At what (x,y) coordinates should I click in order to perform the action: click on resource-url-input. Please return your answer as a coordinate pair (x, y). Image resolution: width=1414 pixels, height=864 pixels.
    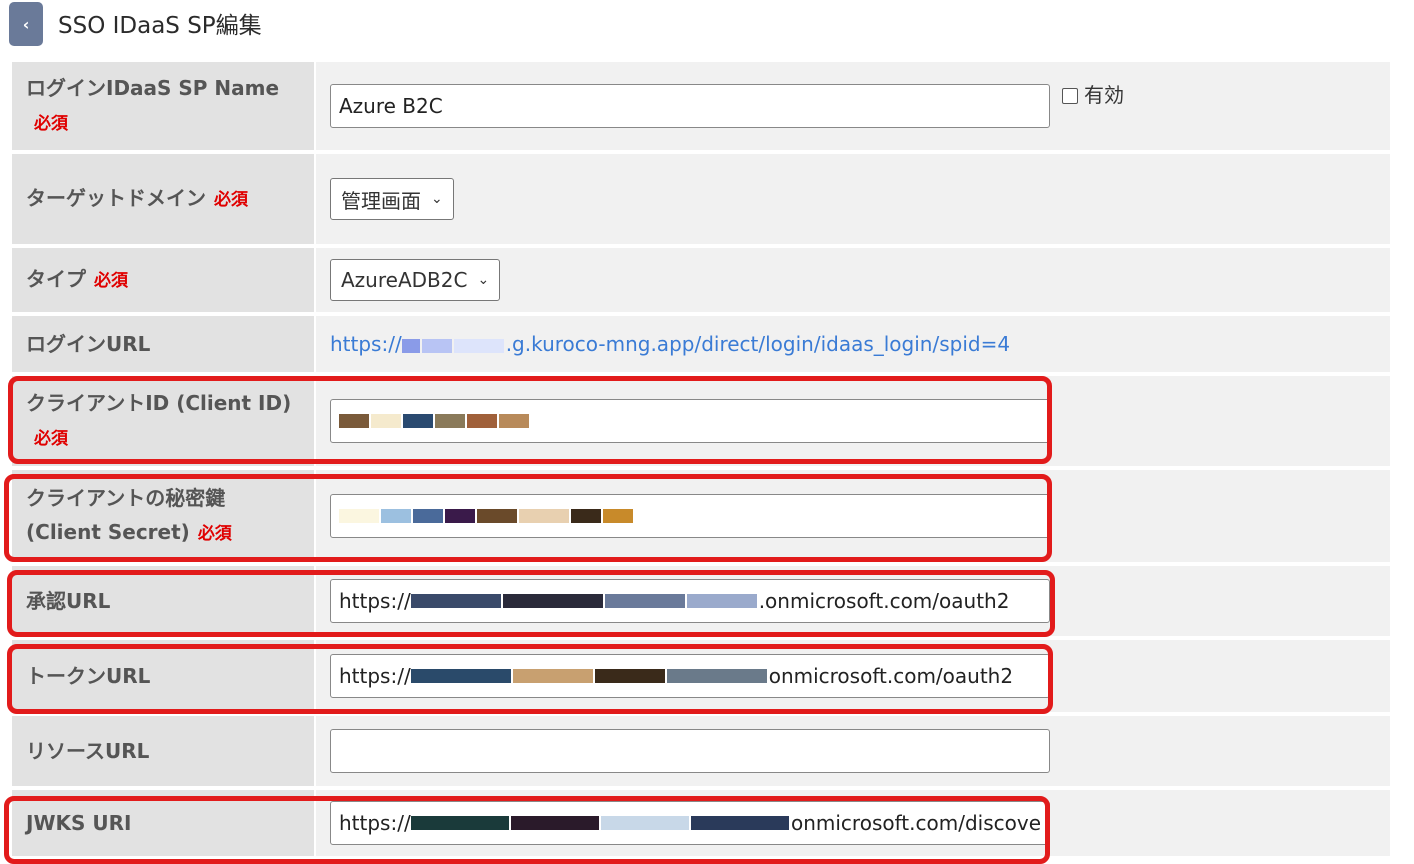
    Looking at the image, I should click on (690, 751).